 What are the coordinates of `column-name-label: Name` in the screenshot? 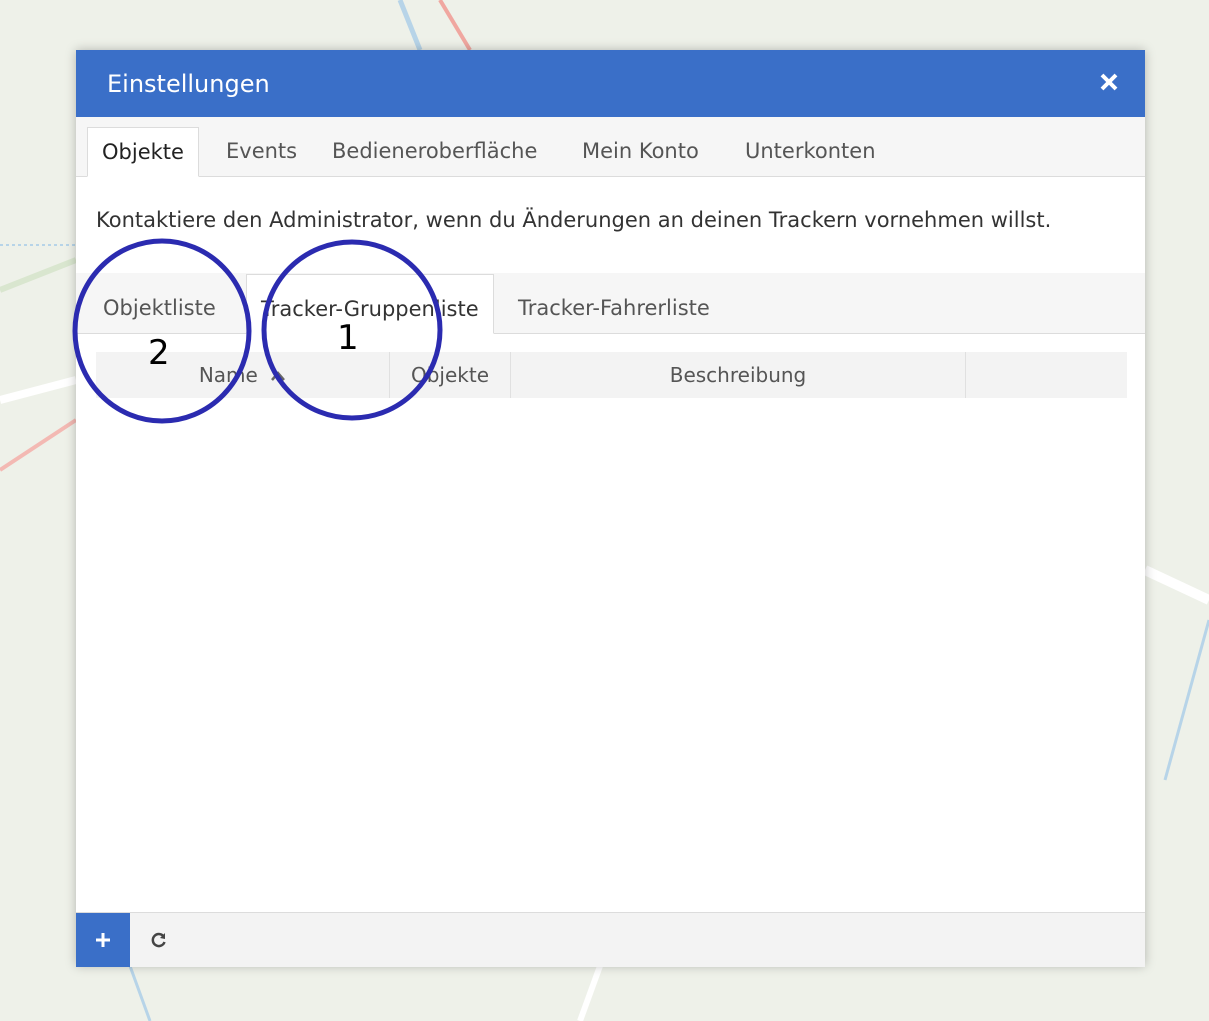 It's located at (228, 375).